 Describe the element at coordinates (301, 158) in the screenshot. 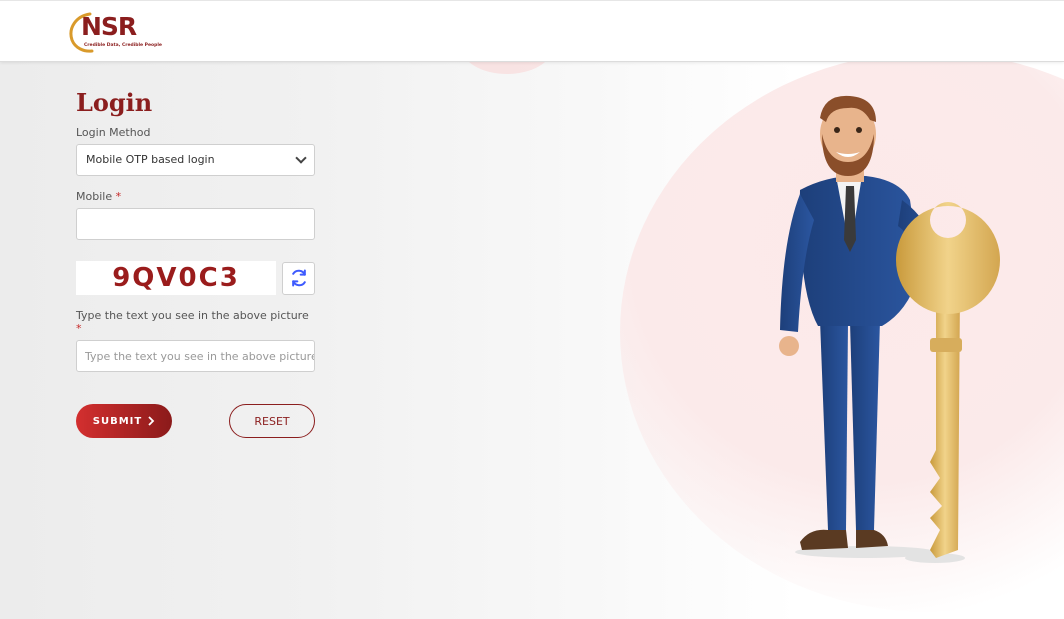

I see `chevron-down-icon` at that location.